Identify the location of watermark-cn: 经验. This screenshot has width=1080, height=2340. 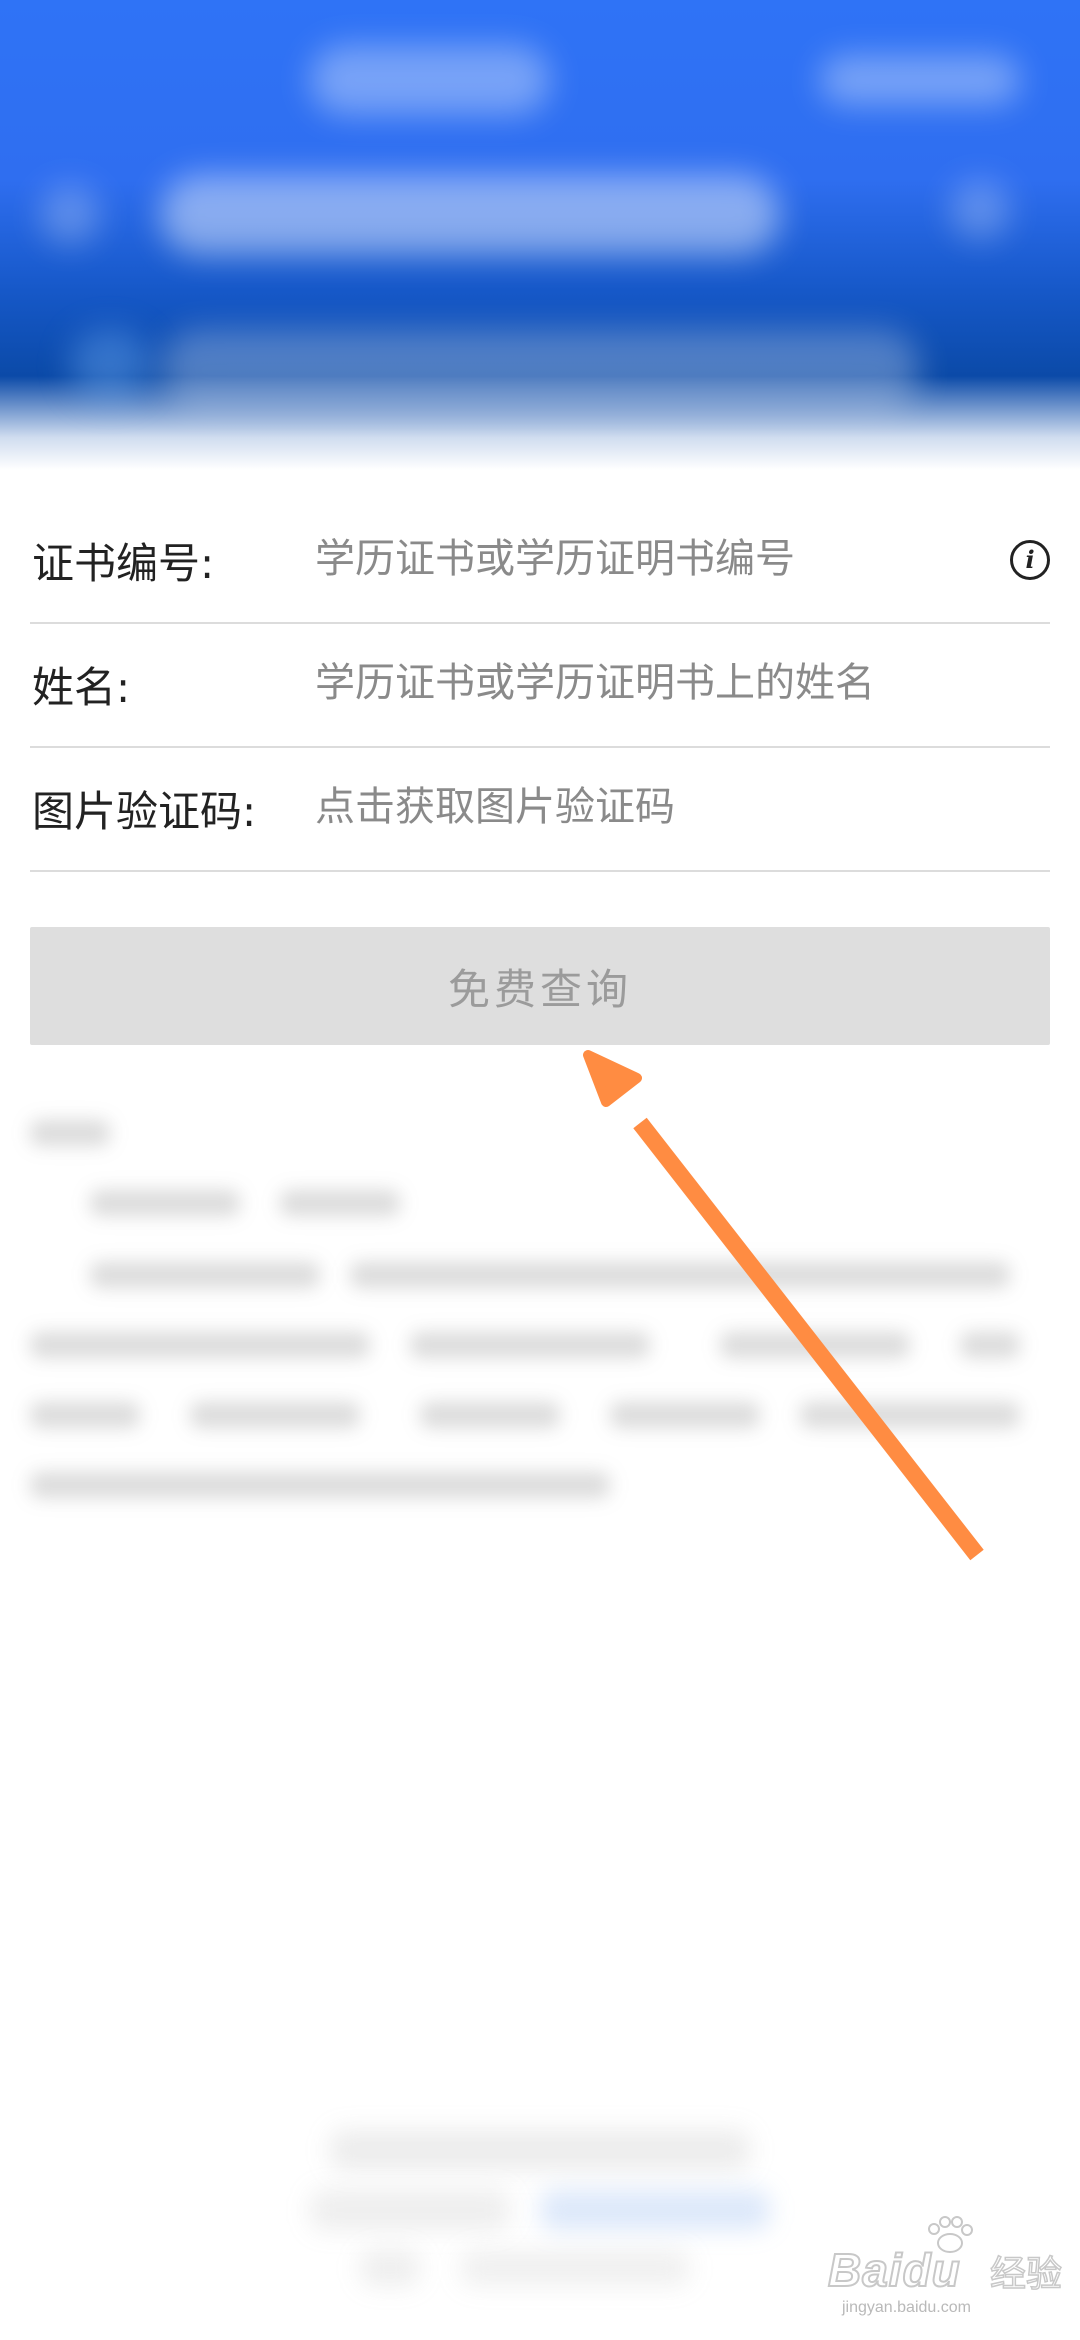
(1026, 2274).